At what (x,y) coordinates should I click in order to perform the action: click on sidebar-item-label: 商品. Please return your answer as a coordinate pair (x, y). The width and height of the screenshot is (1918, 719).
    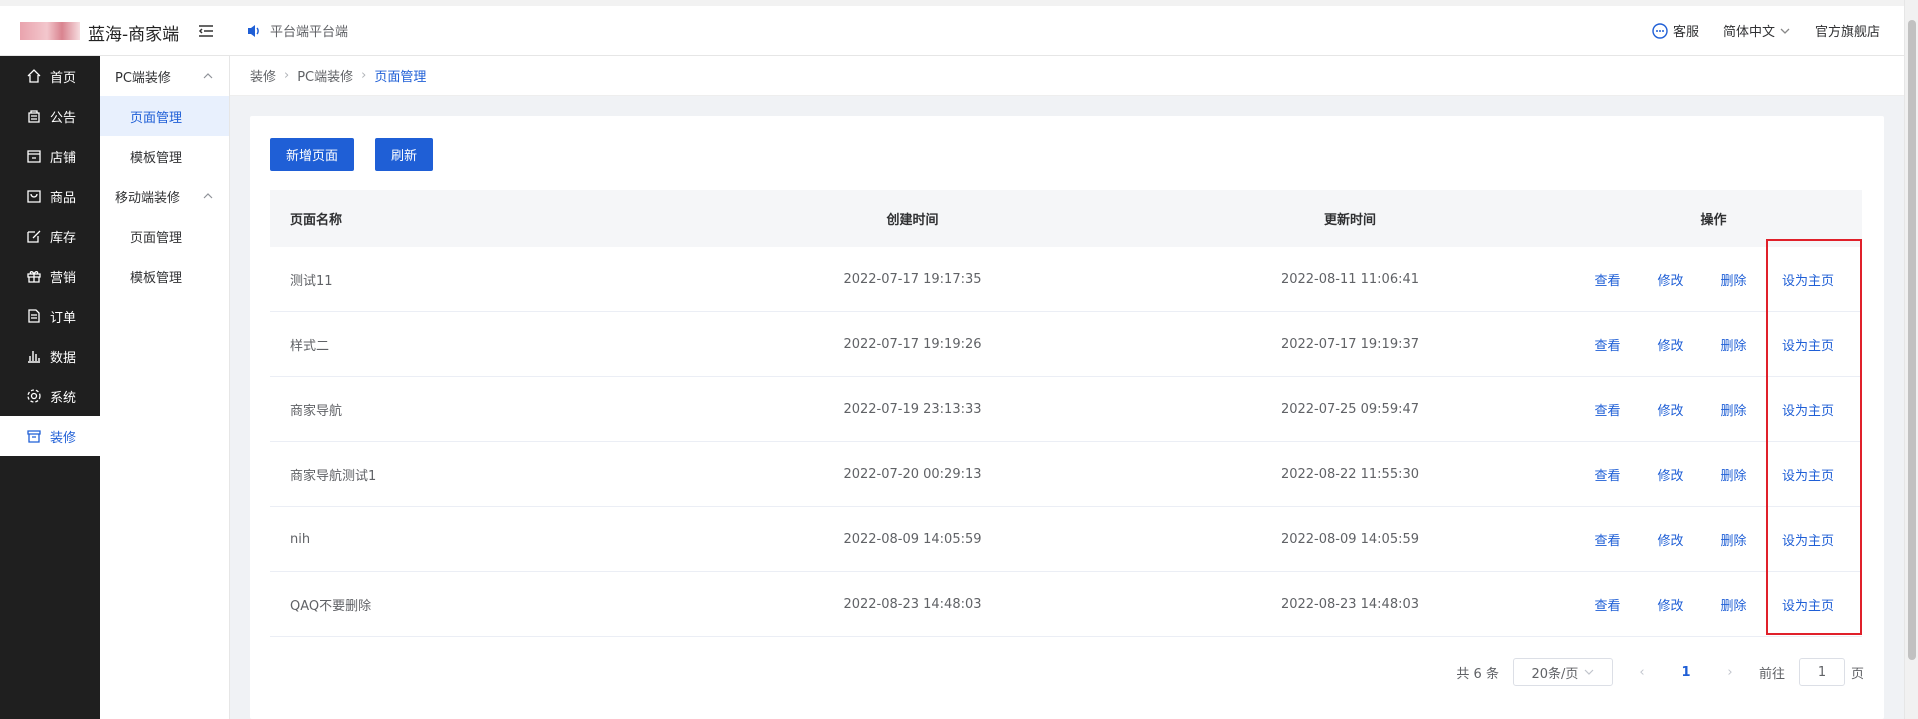
    Looking at the image, I should click on (63, 198).